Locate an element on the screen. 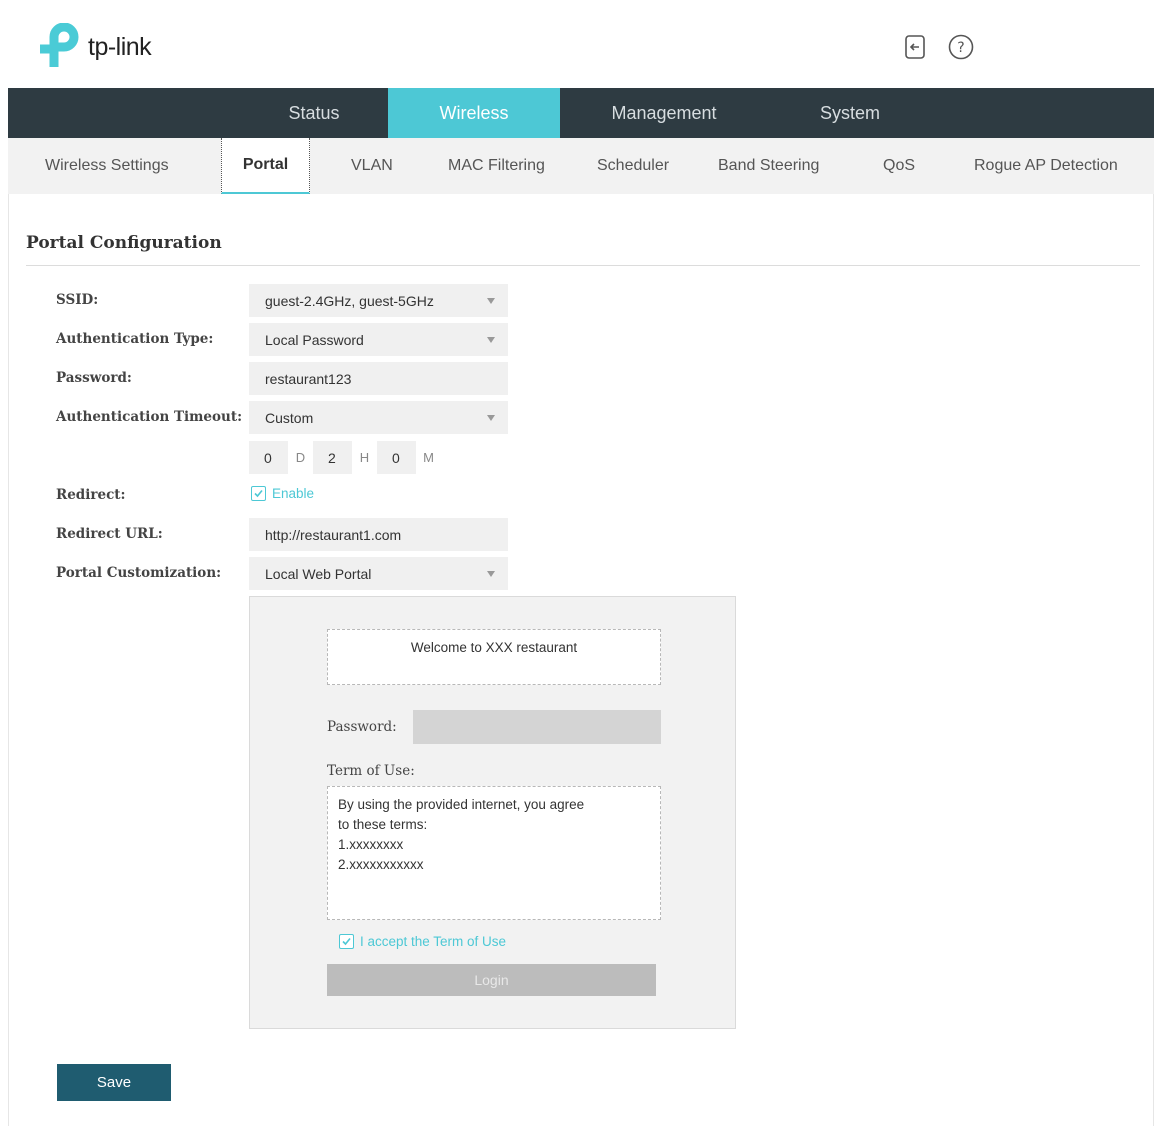 This screenshot has height=1126, width=1156. nav-system: System is located at coordinates (850, 113).